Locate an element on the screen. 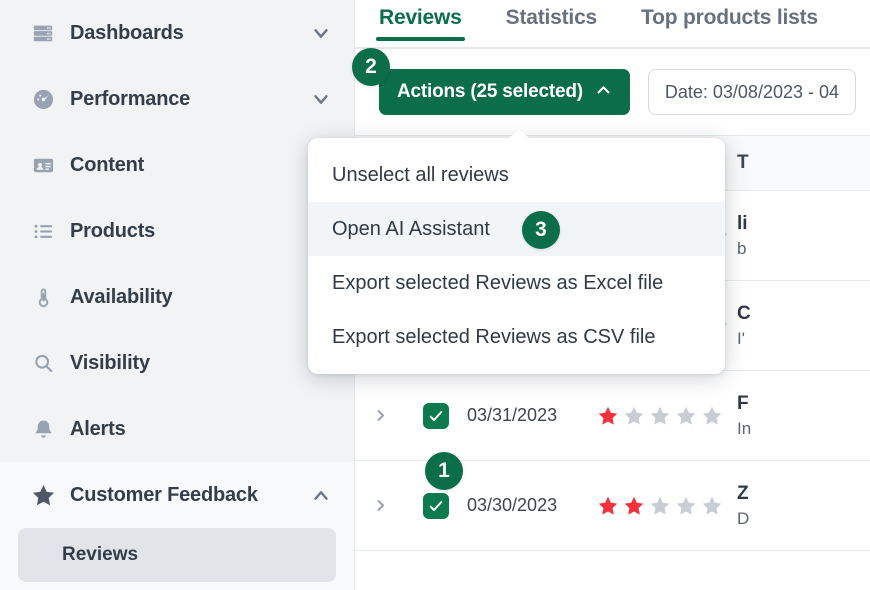  list-icon is located at coordinates (43, 231).